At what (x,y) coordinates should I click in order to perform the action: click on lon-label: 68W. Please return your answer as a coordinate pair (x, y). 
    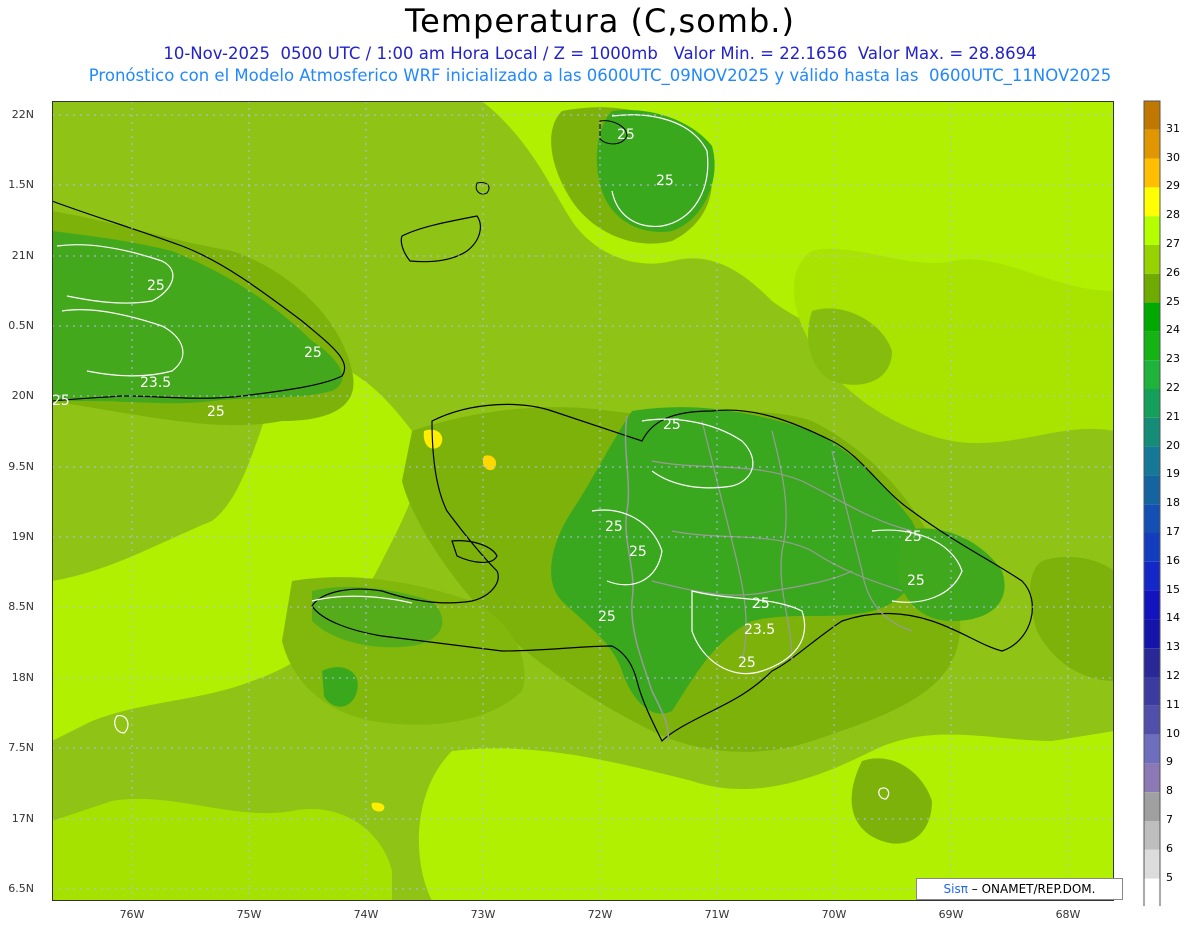
    Looking at the image, I should click on (1068, 914).